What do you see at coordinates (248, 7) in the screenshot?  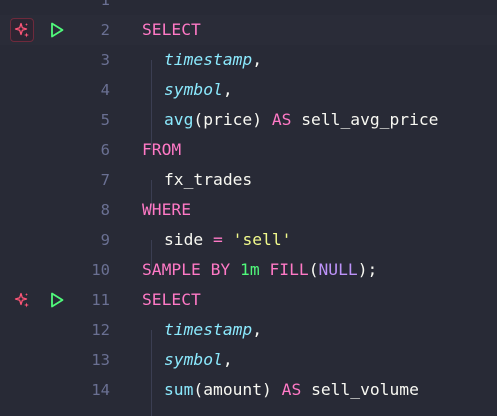 I see `code-line: 1` at bounding box center [248, 7].